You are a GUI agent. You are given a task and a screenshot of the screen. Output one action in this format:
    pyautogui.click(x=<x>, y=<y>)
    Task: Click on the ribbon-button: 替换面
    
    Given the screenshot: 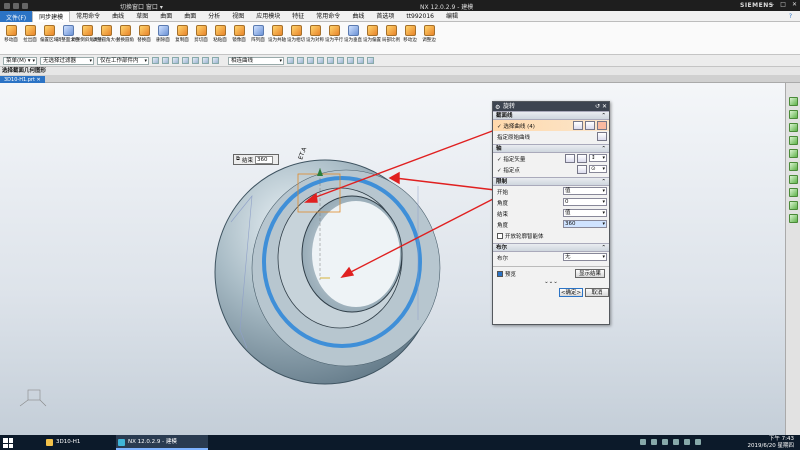 What is the action you would take?
    pyautogui.click(x=144, y=38)
    